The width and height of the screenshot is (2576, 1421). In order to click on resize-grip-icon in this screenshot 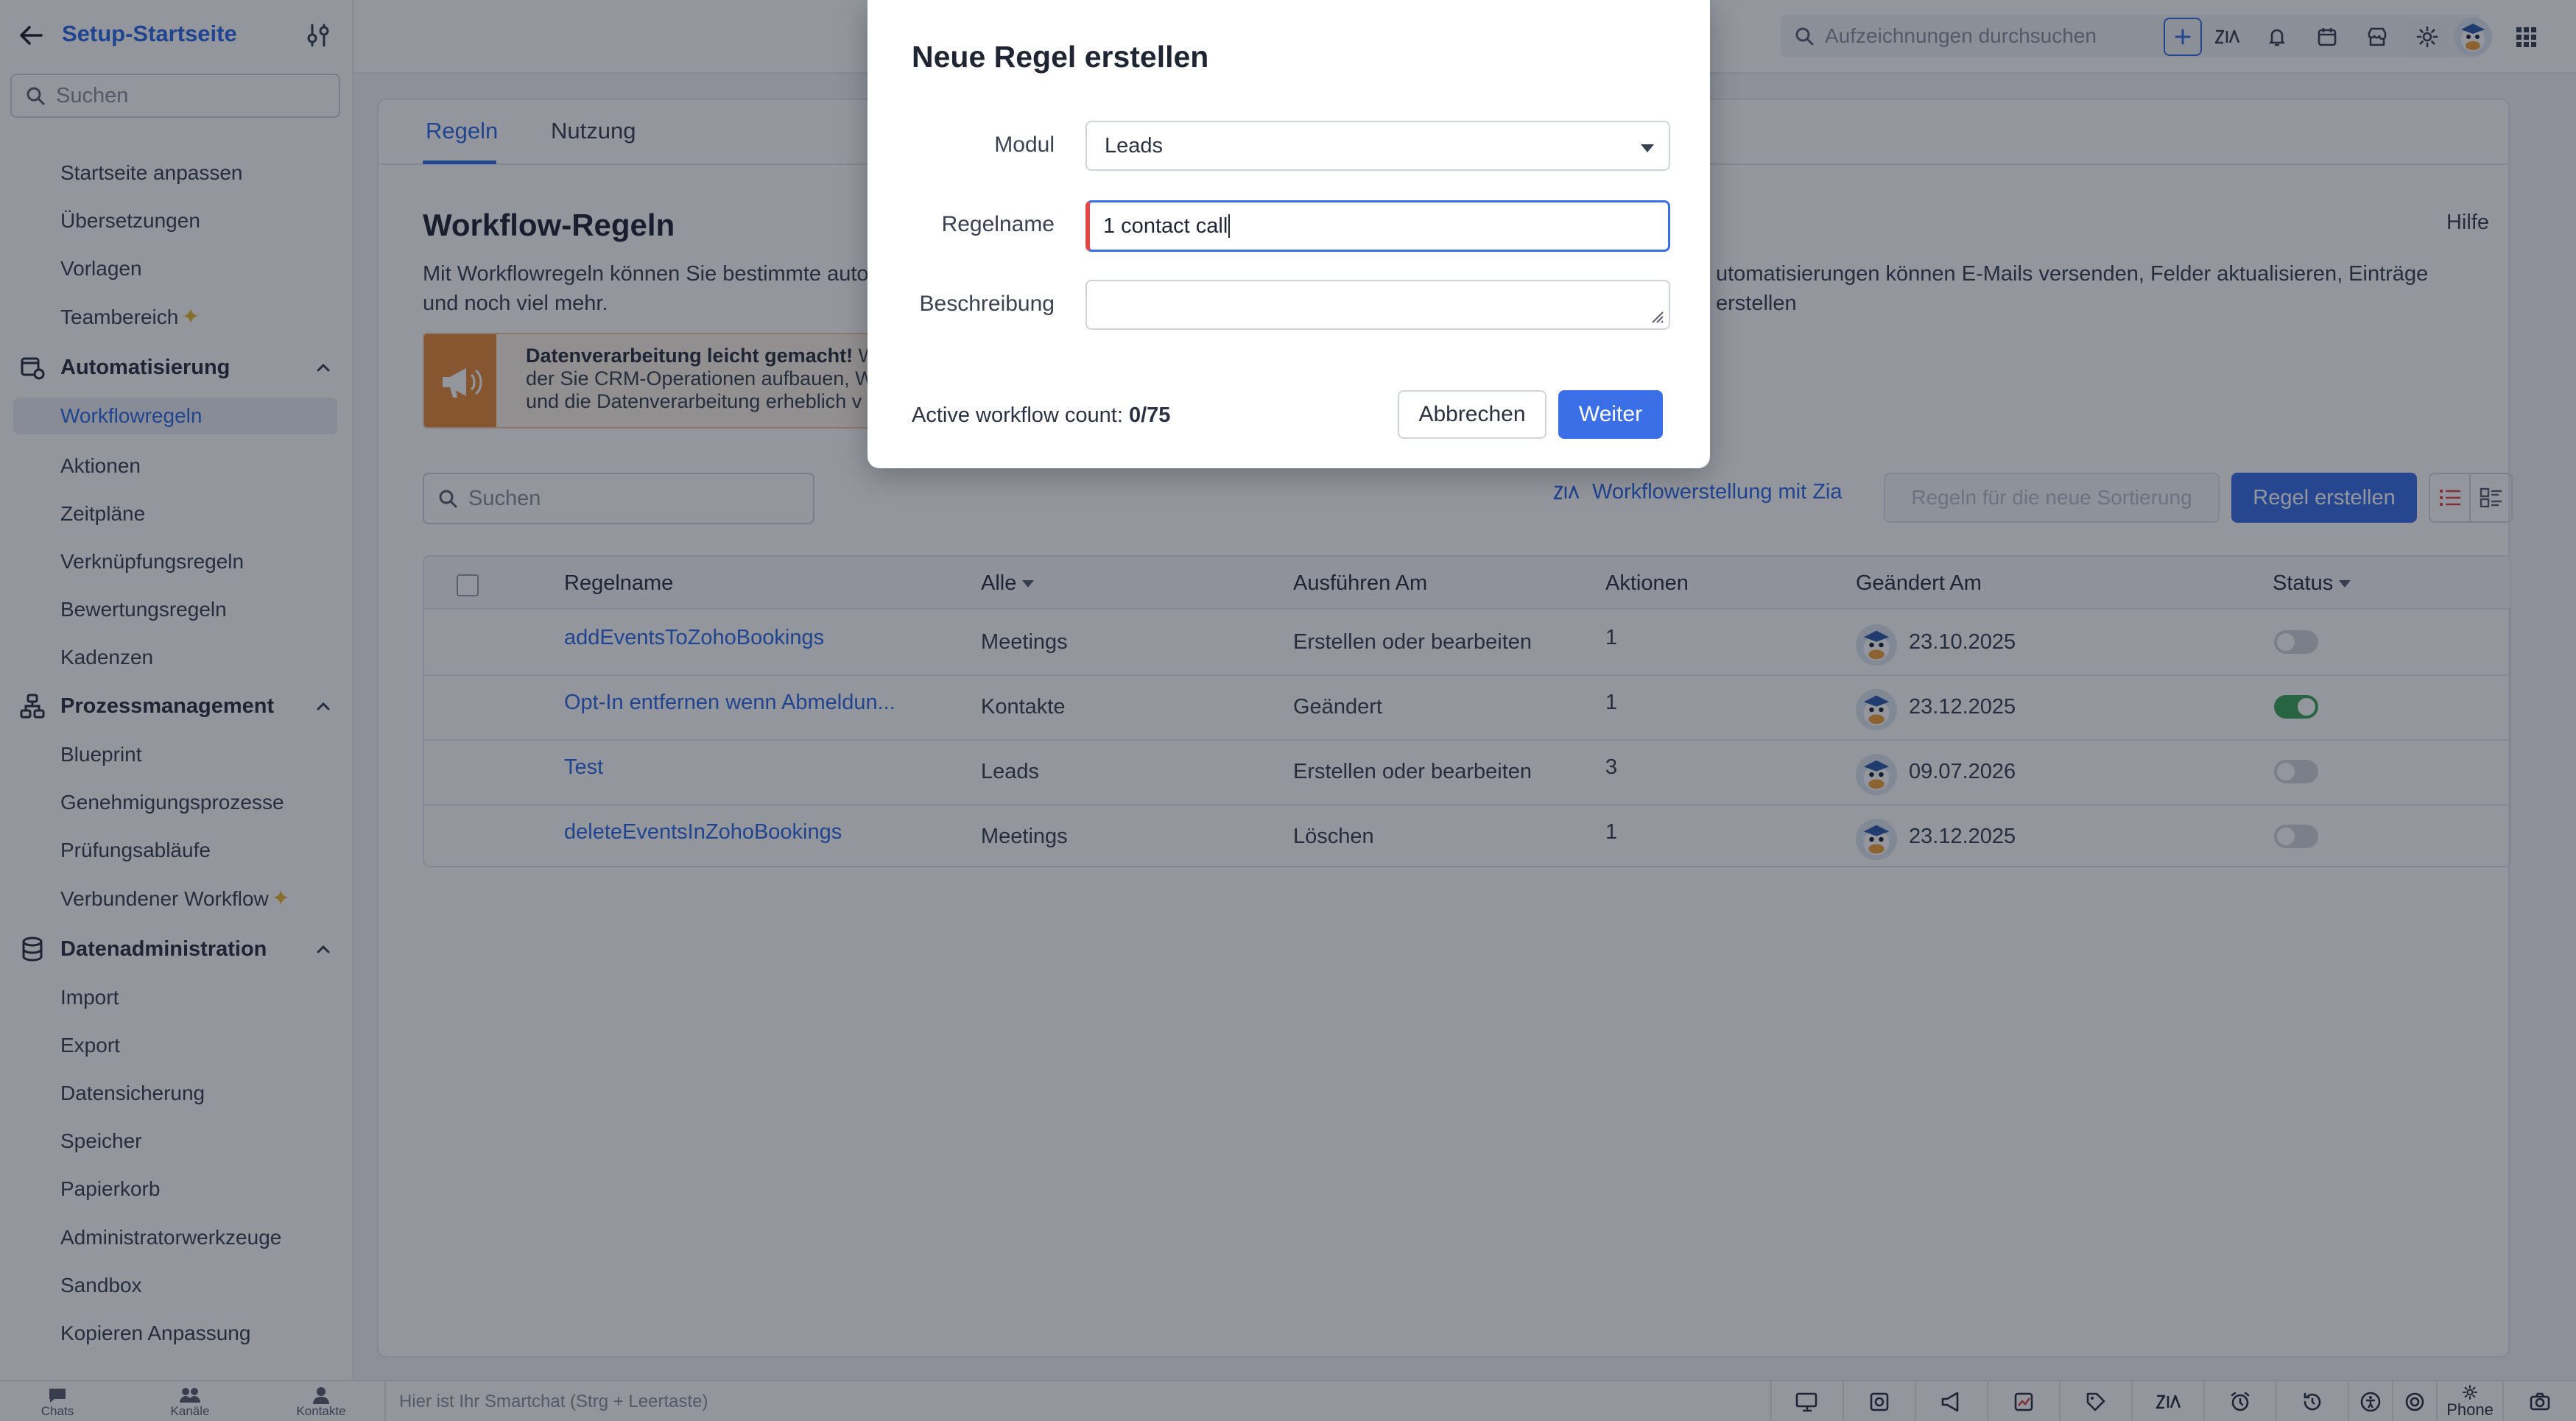, I will do `click(1655, 315)`.